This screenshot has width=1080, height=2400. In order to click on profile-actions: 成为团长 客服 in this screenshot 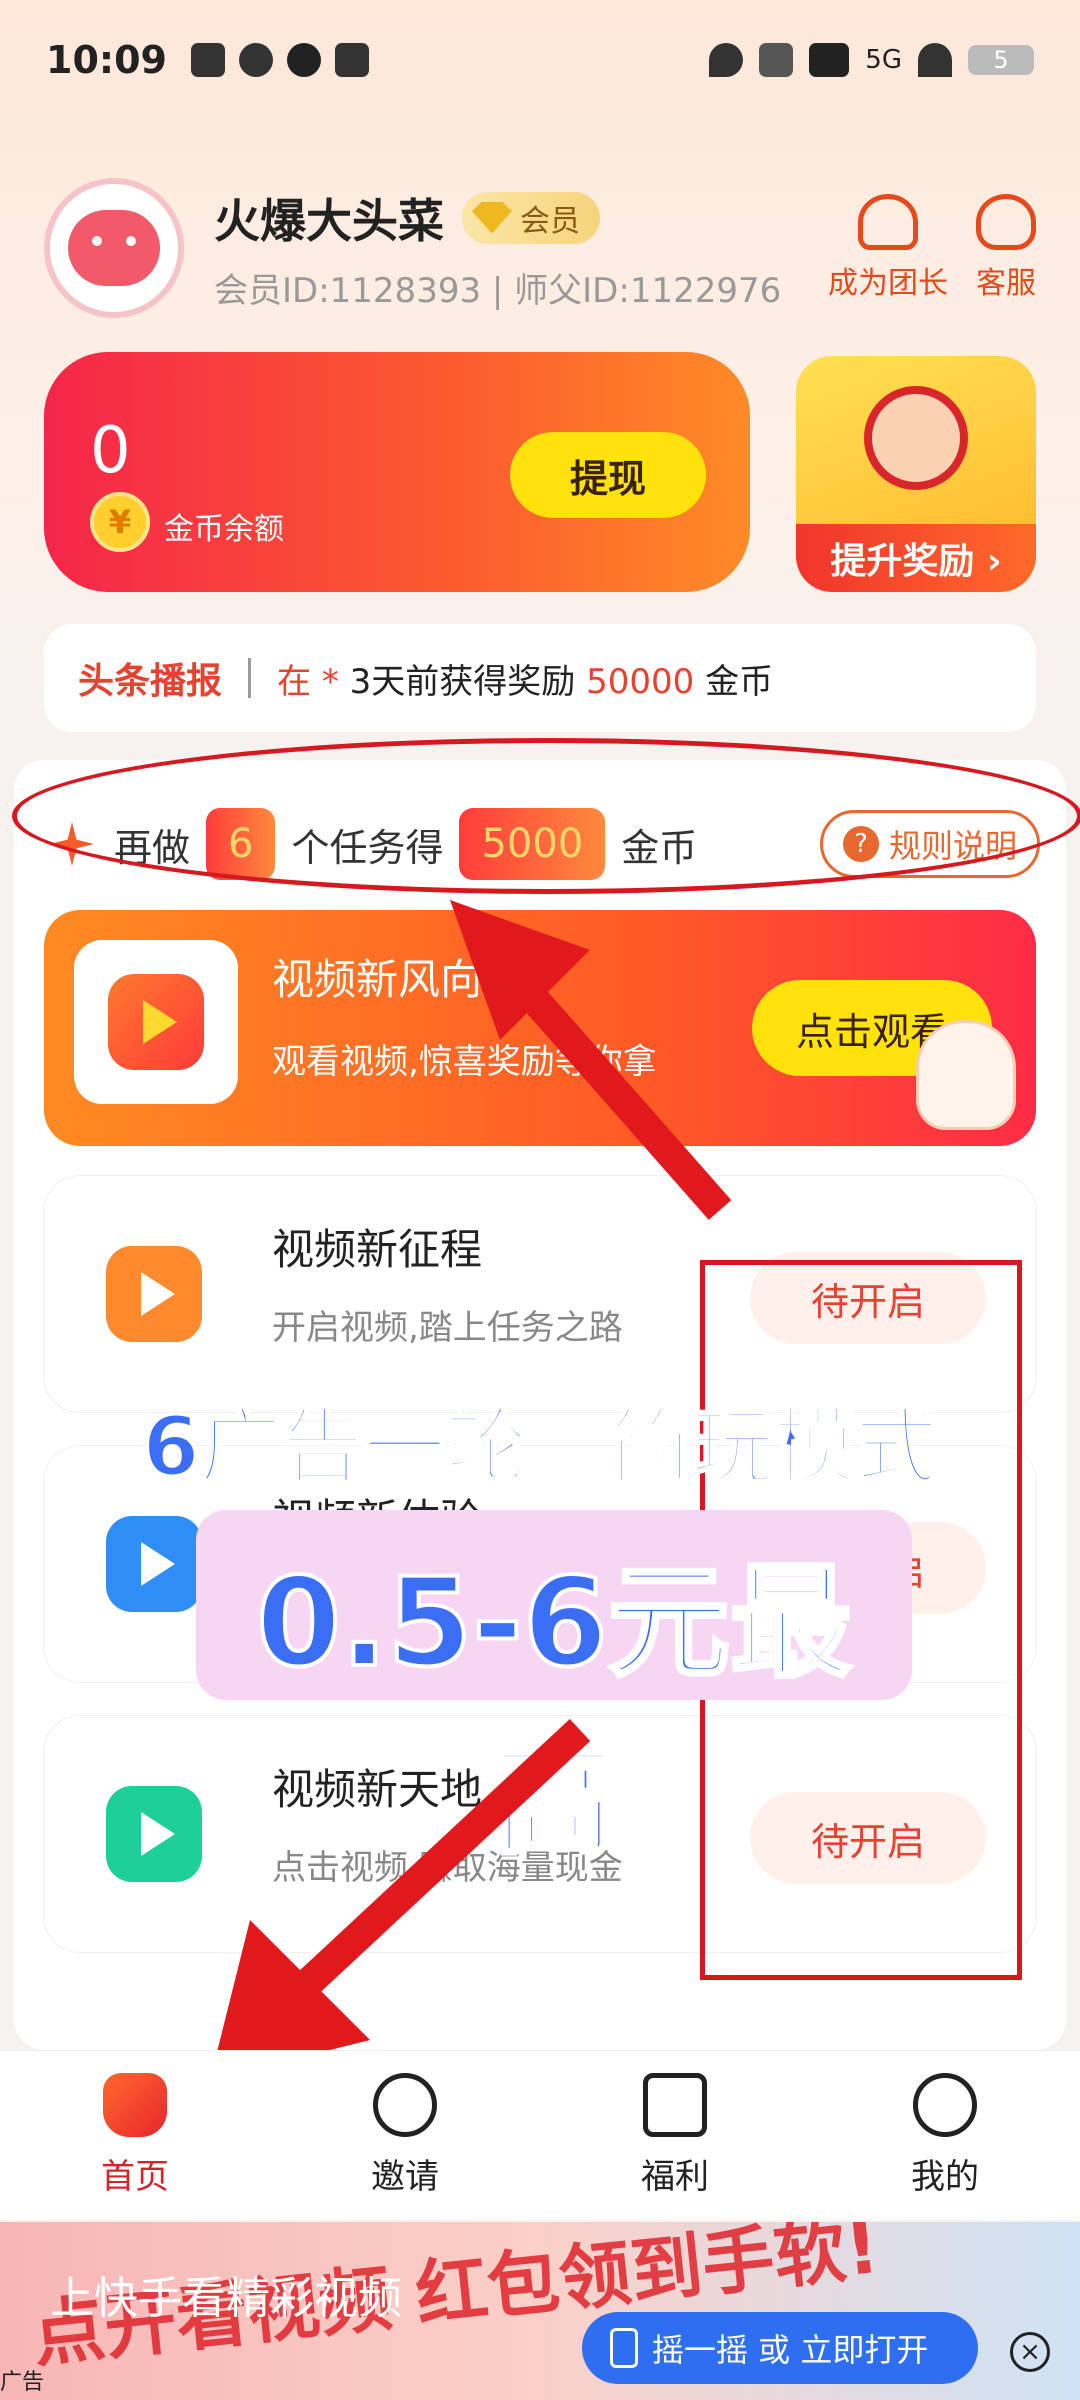, I will do `click(932, 248)`.